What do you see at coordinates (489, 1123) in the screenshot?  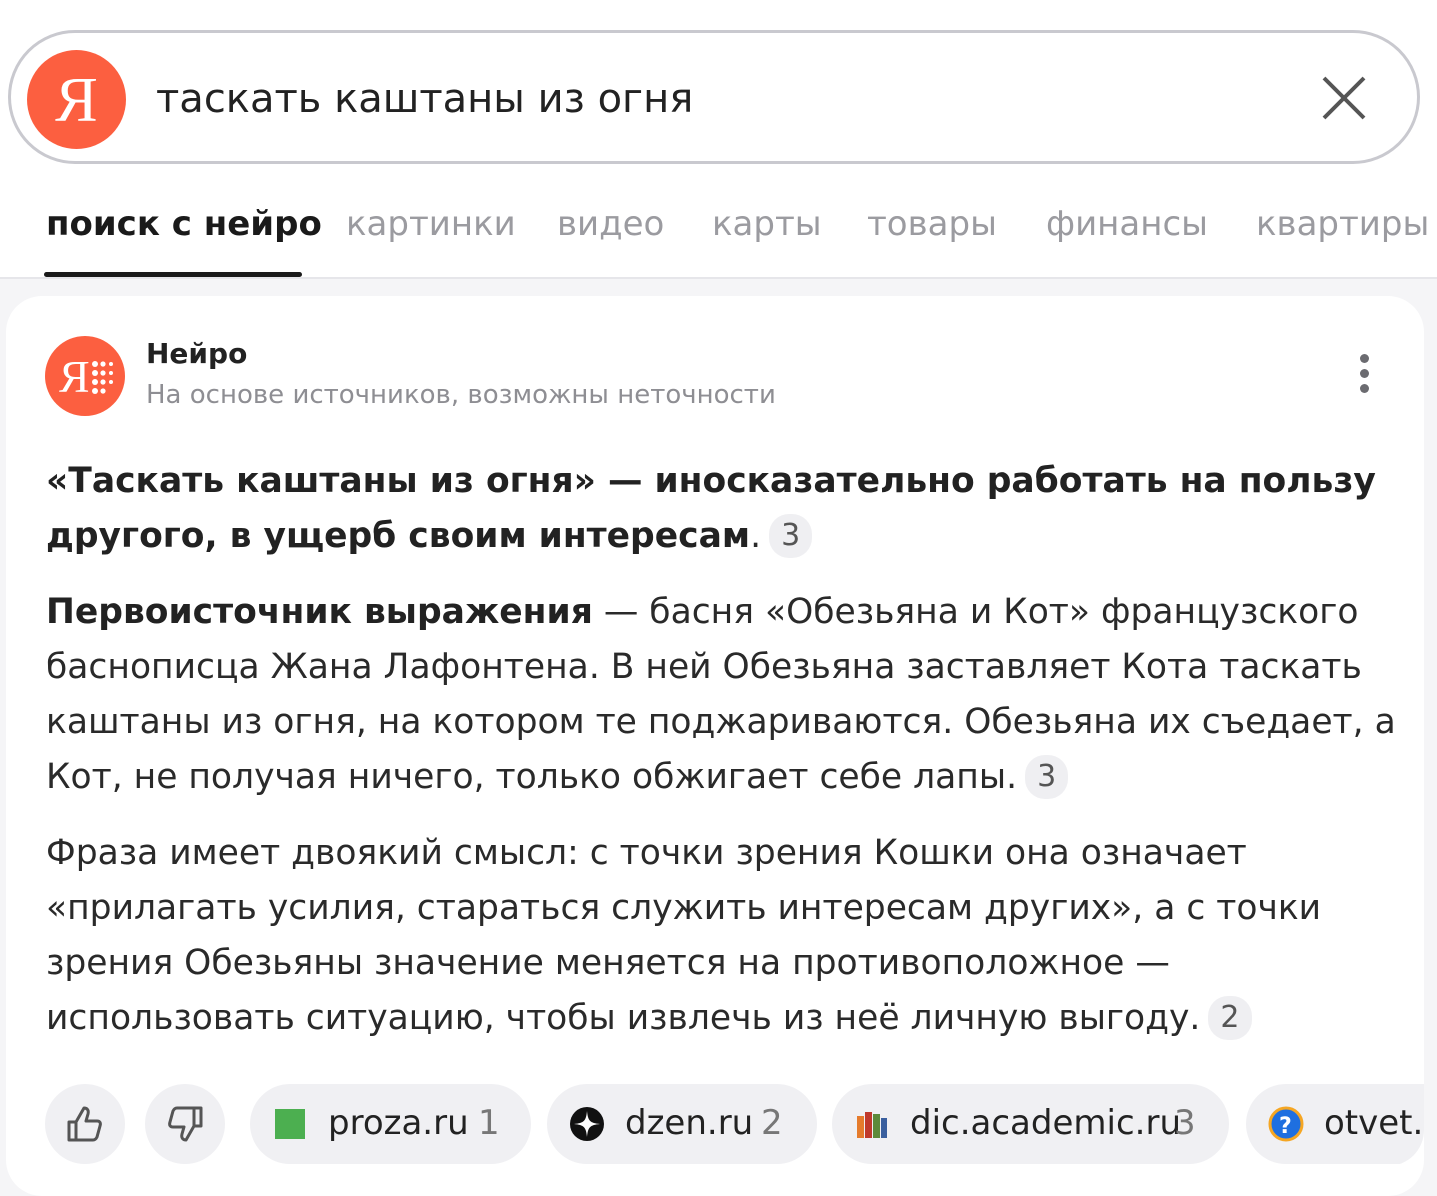 I see `source-number: 1` at bounding box center [489, 1123].